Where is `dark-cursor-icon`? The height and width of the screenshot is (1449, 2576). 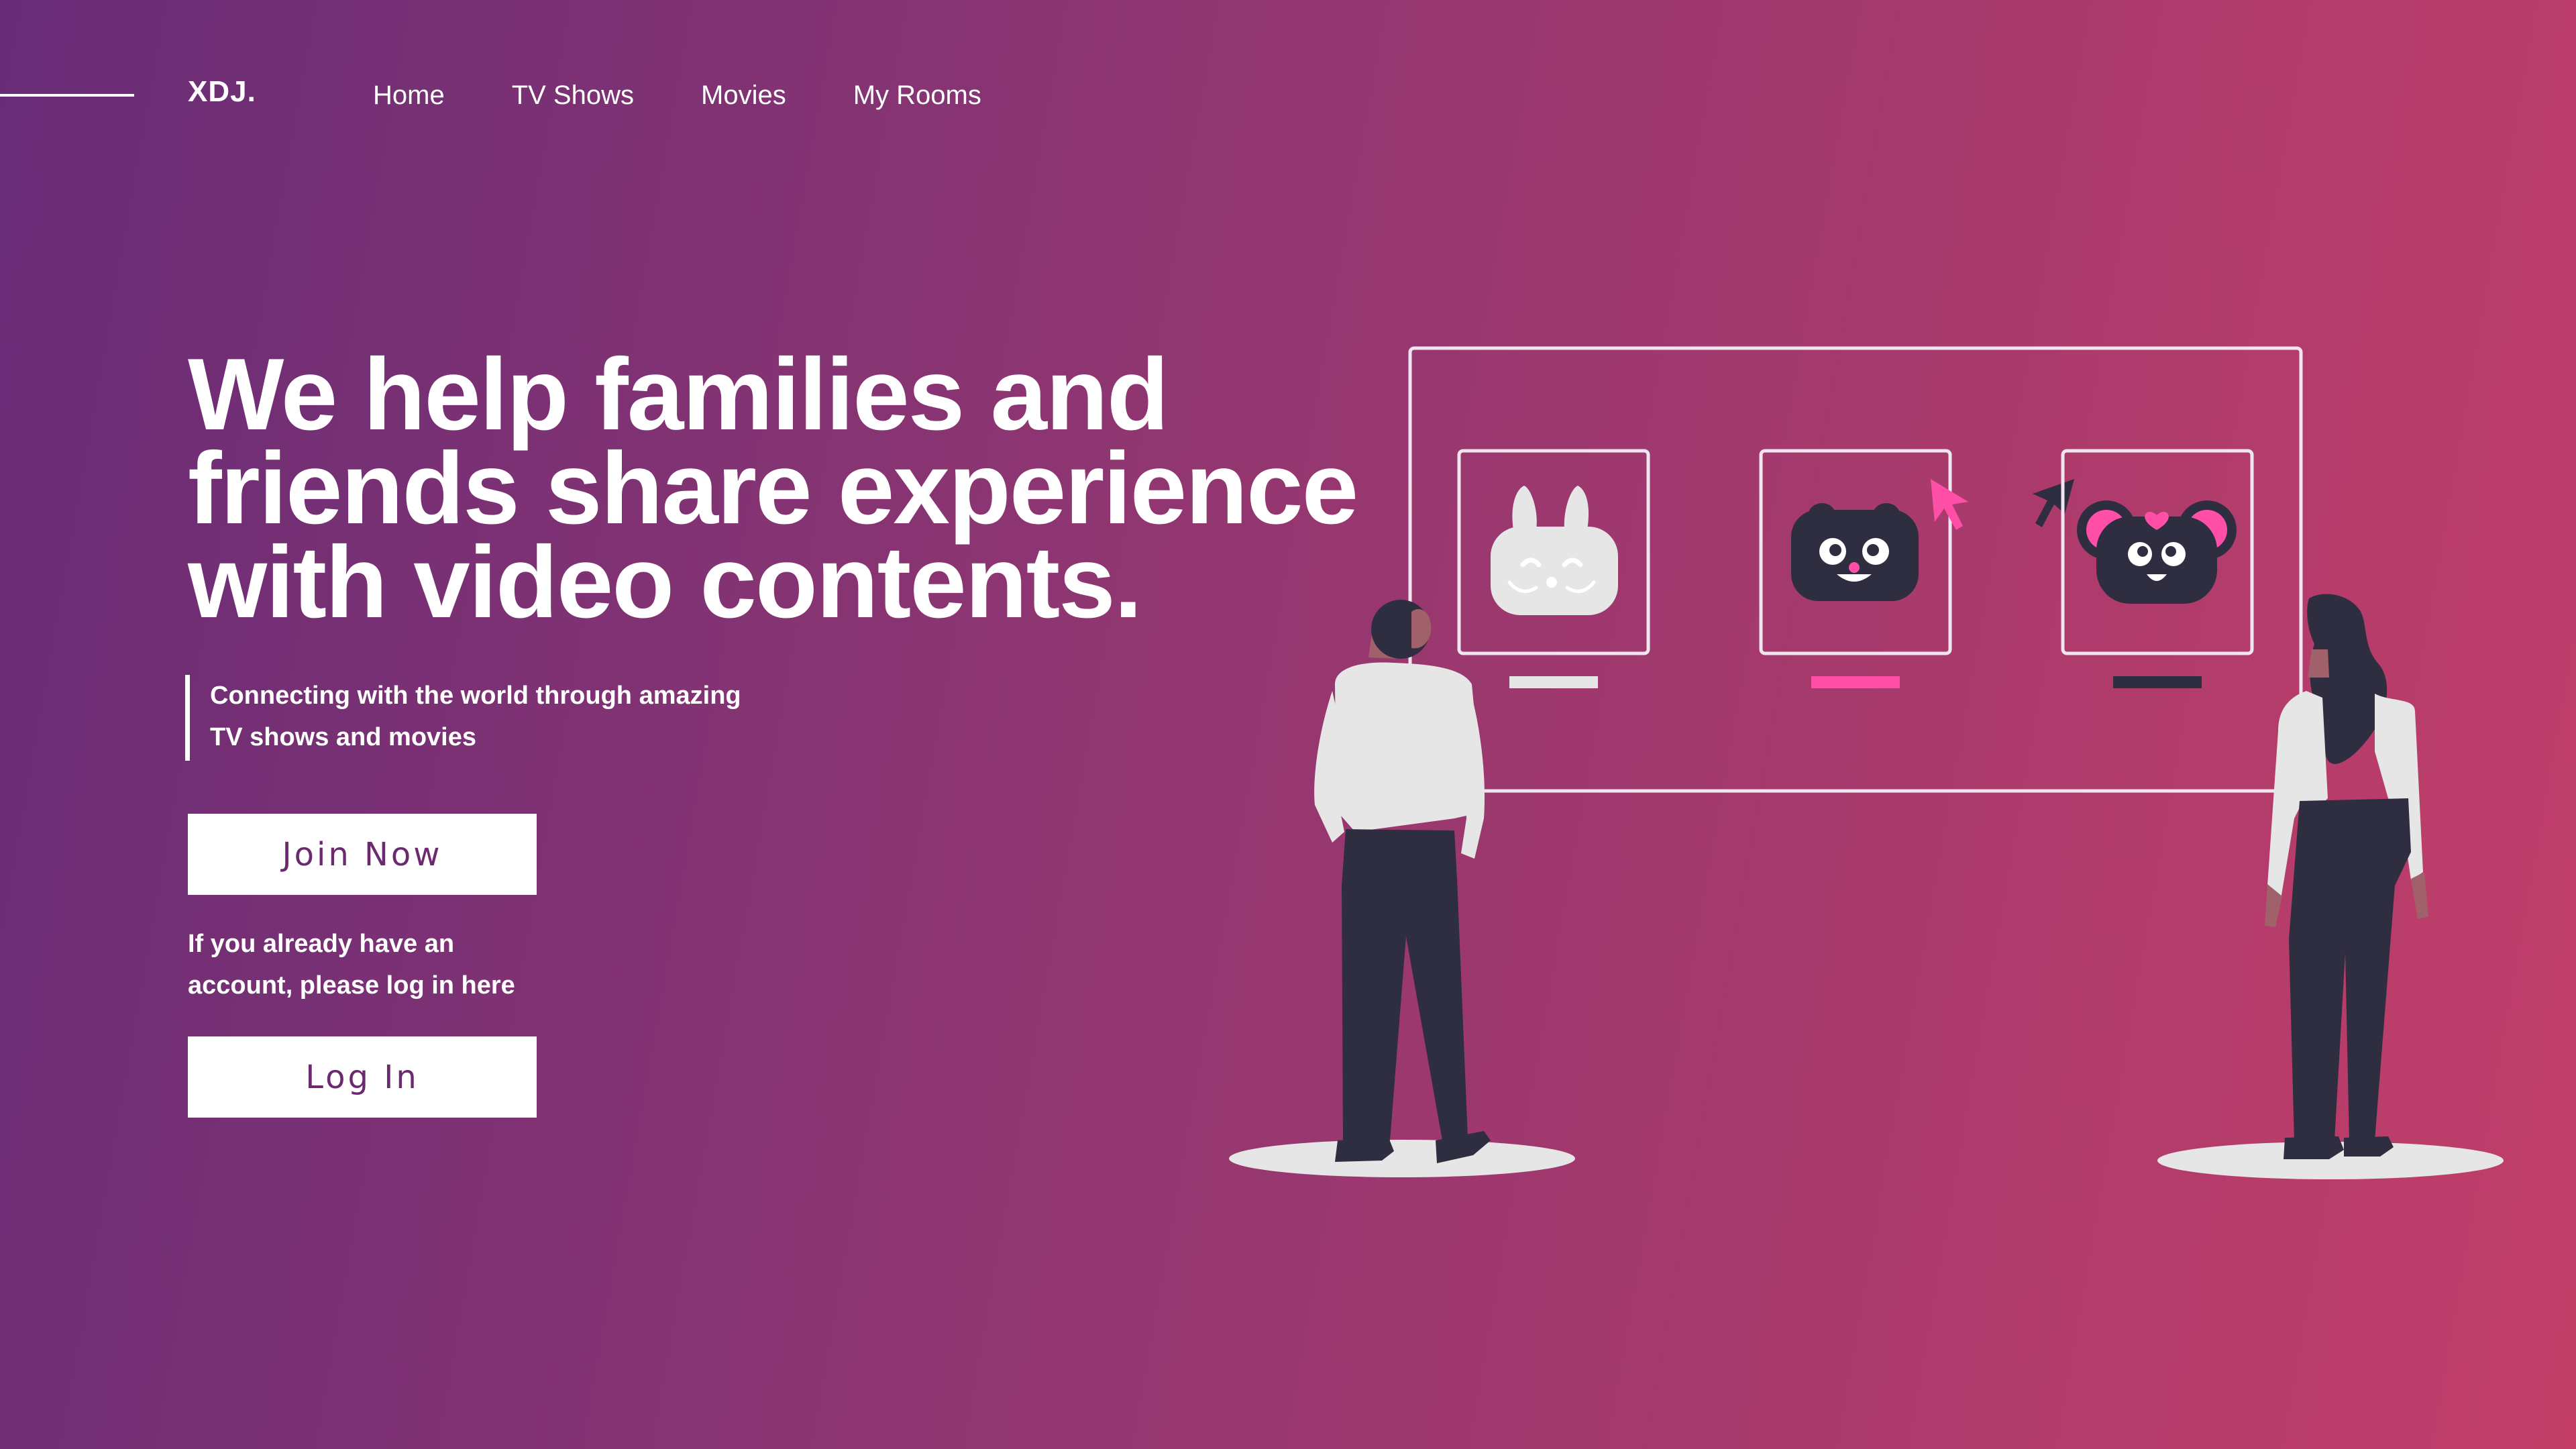 dark-cursor-icon is located at coordinates (2053, 503).